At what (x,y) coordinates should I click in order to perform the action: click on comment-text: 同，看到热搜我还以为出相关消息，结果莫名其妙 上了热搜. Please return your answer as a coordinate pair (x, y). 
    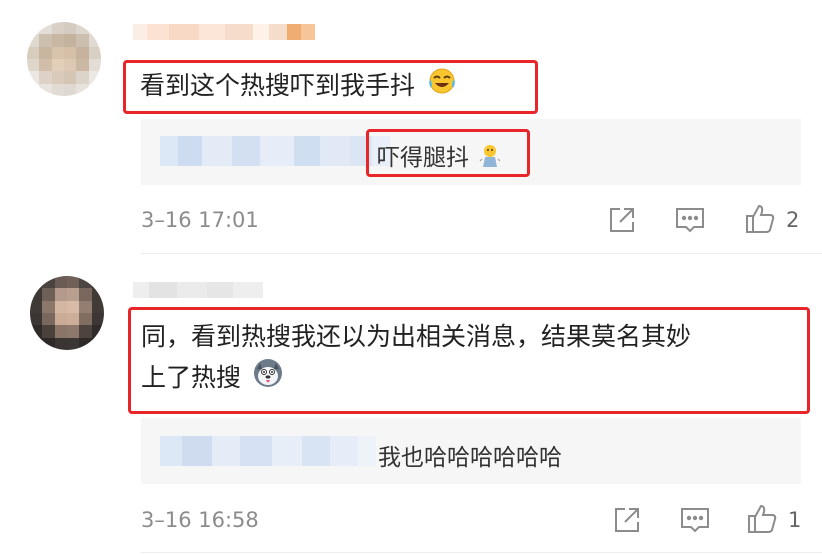
    Looking at the image, I should click on (416, 359).